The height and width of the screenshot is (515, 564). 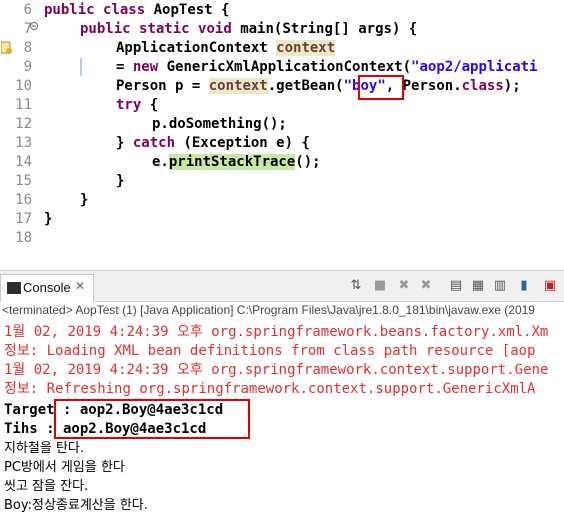 I want to click on type-name: String, so click(x=307, y=29).